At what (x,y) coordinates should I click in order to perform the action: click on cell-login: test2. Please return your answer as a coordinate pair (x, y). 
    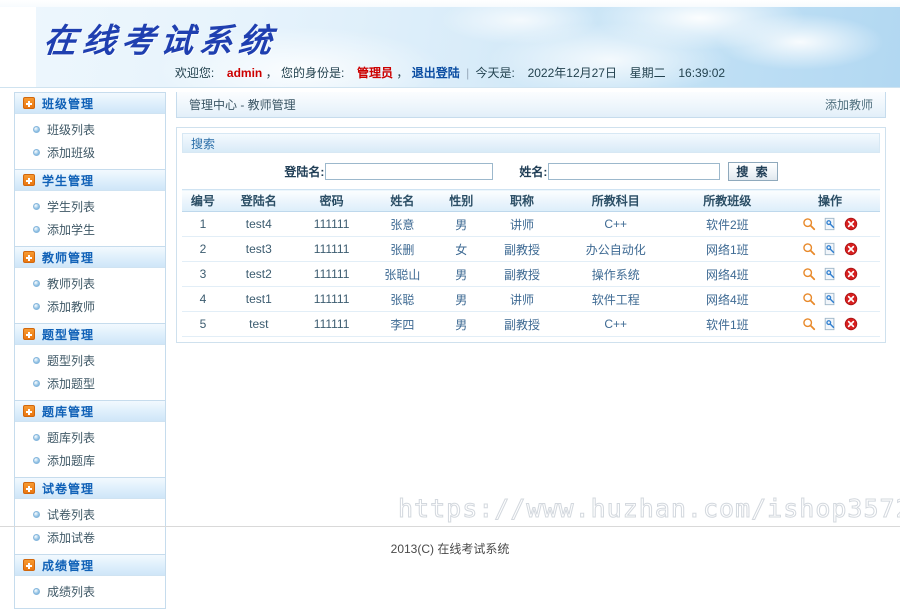
    Looking at the image, I should click on (258, 274).